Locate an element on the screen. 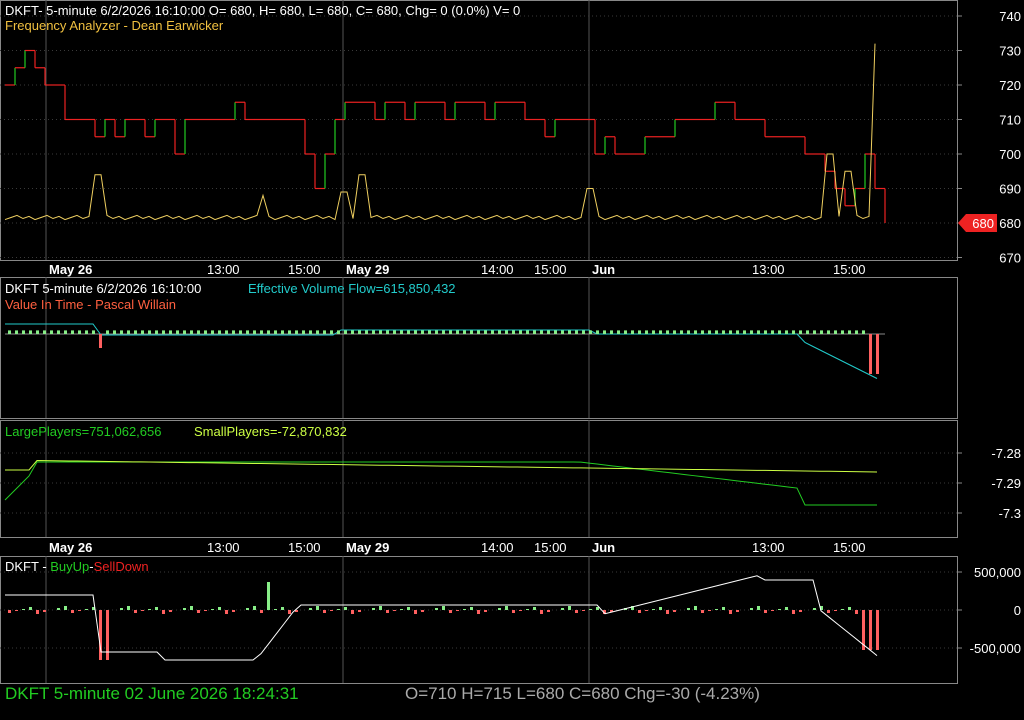 Image resolution: width=1024 pixels, height=720 pixels. ticker-label: DKFT - is located at coordinates (28, 566).